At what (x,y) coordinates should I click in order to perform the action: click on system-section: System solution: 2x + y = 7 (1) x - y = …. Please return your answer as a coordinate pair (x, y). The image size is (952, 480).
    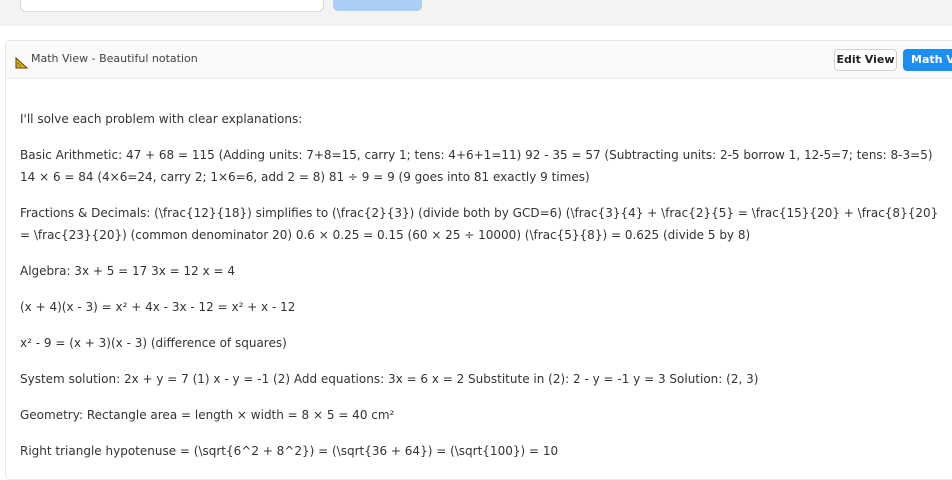
    Looking at the image, I should click on (389, 379).